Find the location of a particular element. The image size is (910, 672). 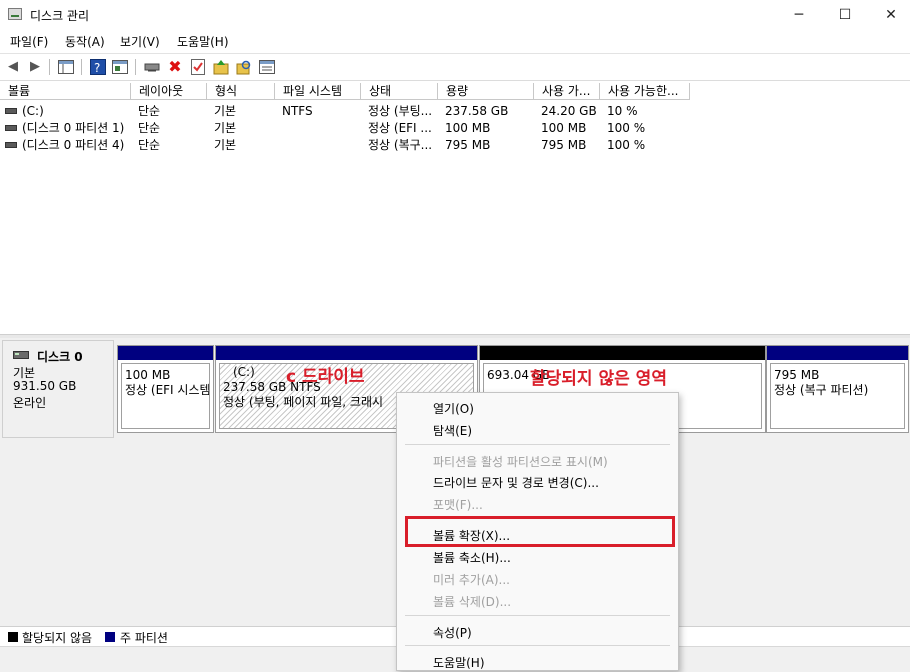

menu-file: 파일(F) is located at coordinates (29, 41).